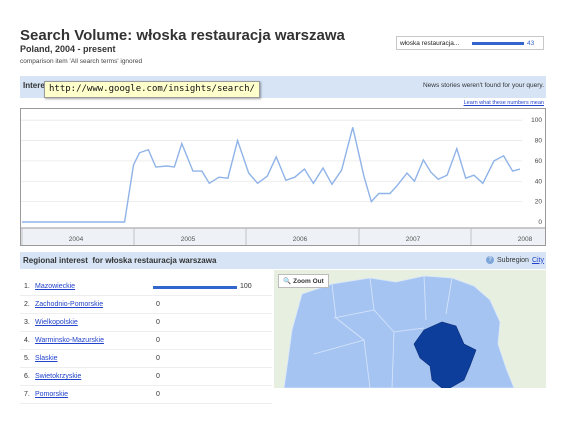  What do you see at coordinates (55, 260) in the screenshot?
I see `regional-title-main: Regional interest` at bounding box center [55, 260].